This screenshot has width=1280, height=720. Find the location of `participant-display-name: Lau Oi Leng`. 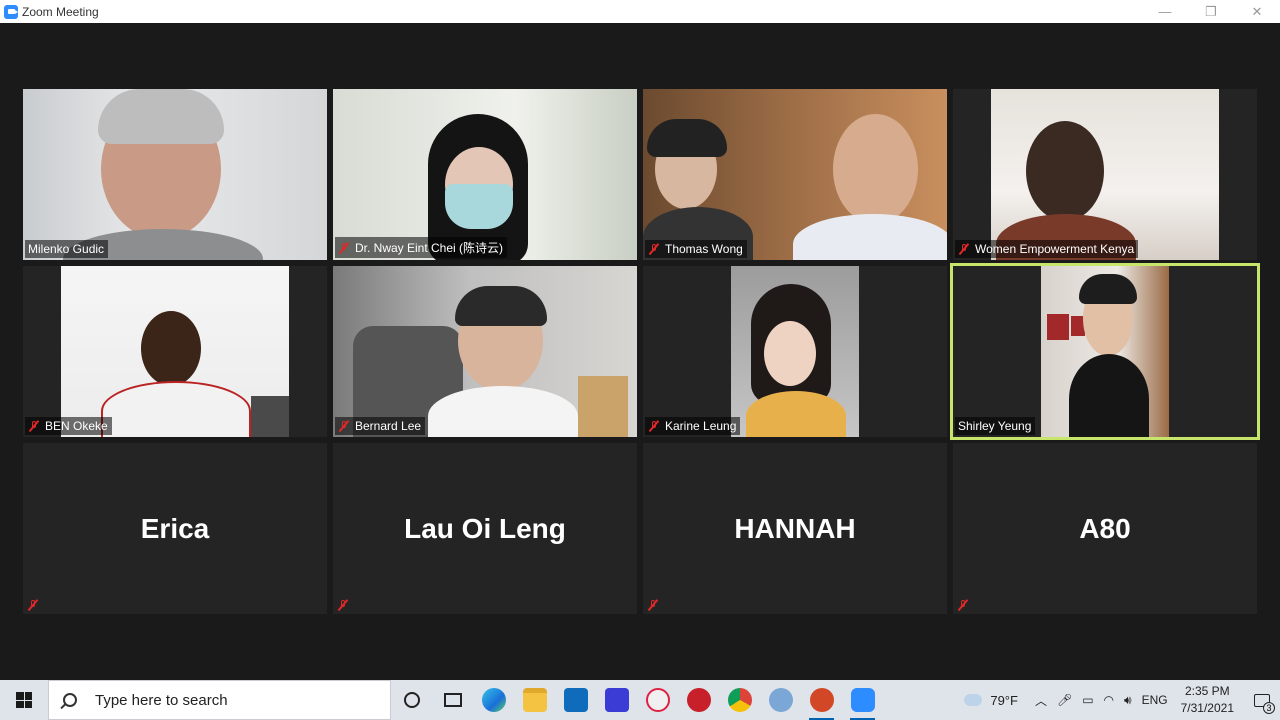

participant-display-name: Lau Oi Leng is located at coordinates (485, 528).